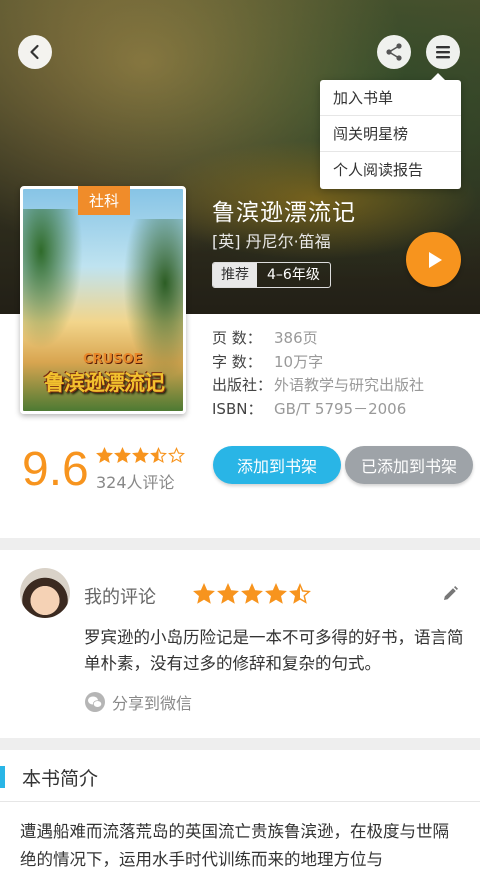  What do you see at coordinates (390, 134) in the screenshot?
I see `menu-item-star-ranking: 闯关明星榜` at bounding box center [390, 134].